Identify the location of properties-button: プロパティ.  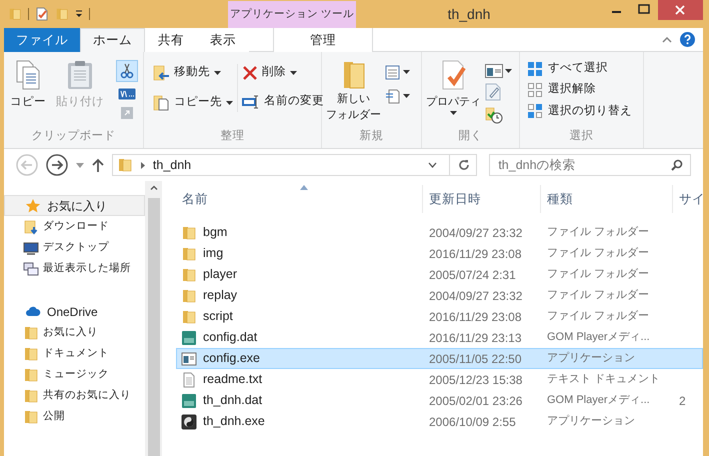
(453, 87).